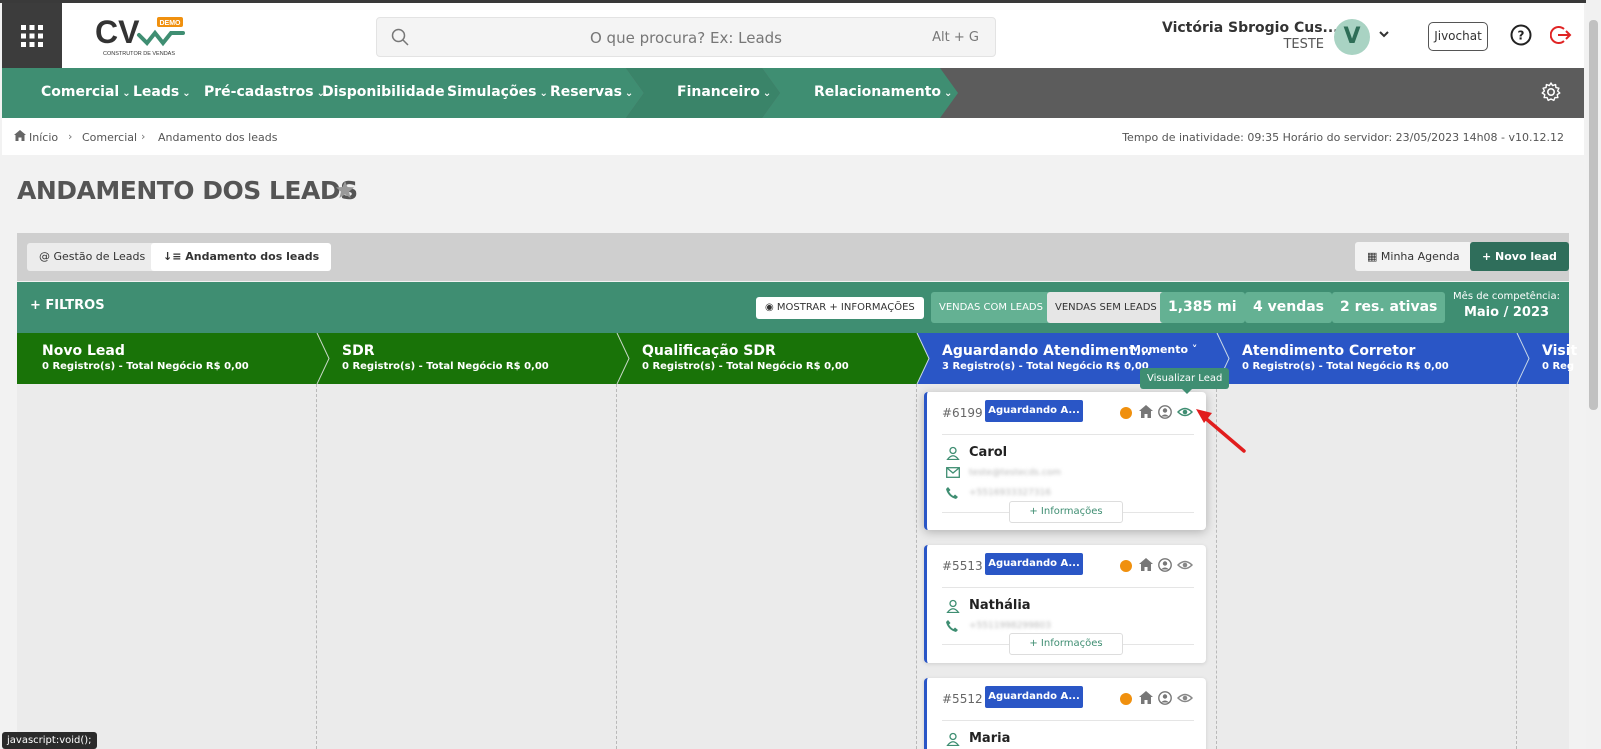 The height and width of the screenshot is (749, 1601). Describe the element at coordinates (67, 305) in the screenshot. I see `filtros-toggle: + FILTROS` at that location.